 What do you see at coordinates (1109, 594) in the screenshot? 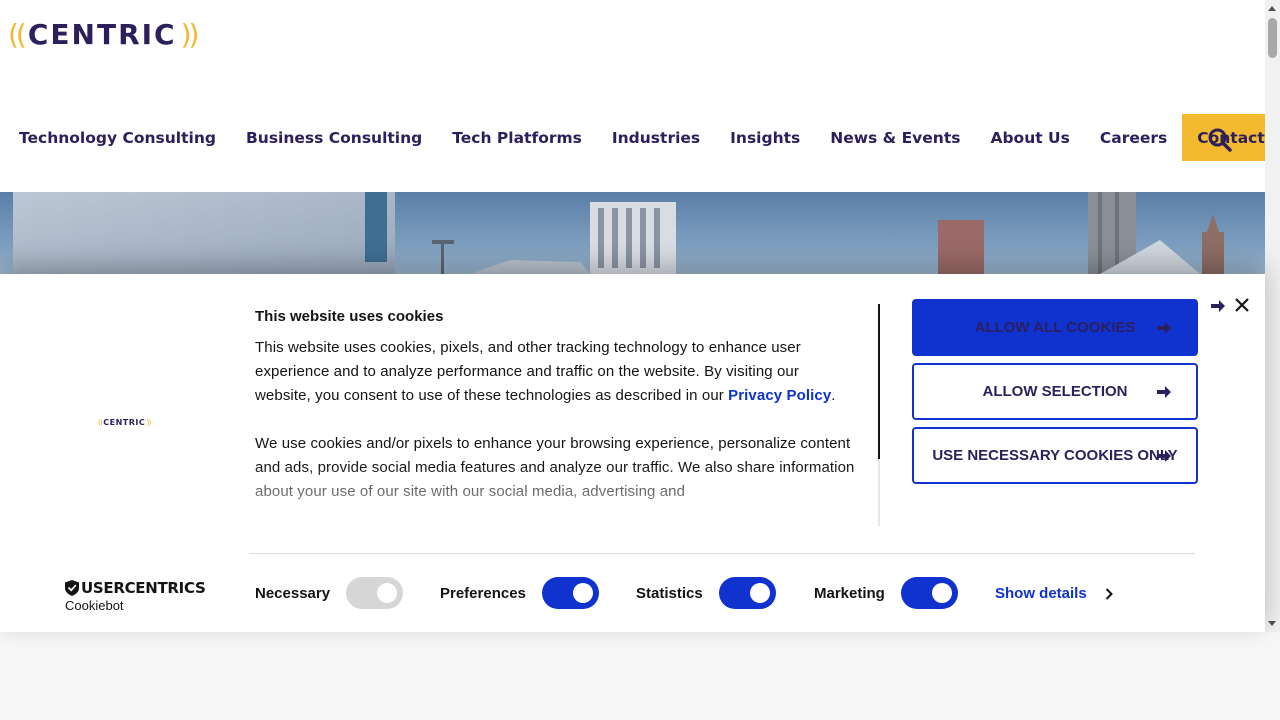
I see `chevron-right-icon` at bounding box center [1109, 594].